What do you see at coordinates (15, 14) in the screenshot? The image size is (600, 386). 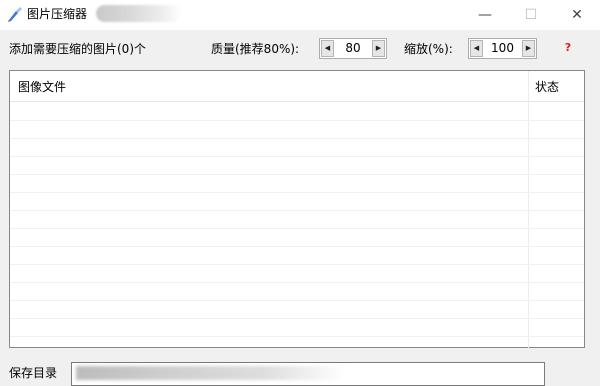 I see `app-icon` at bounding box center [15, 14].